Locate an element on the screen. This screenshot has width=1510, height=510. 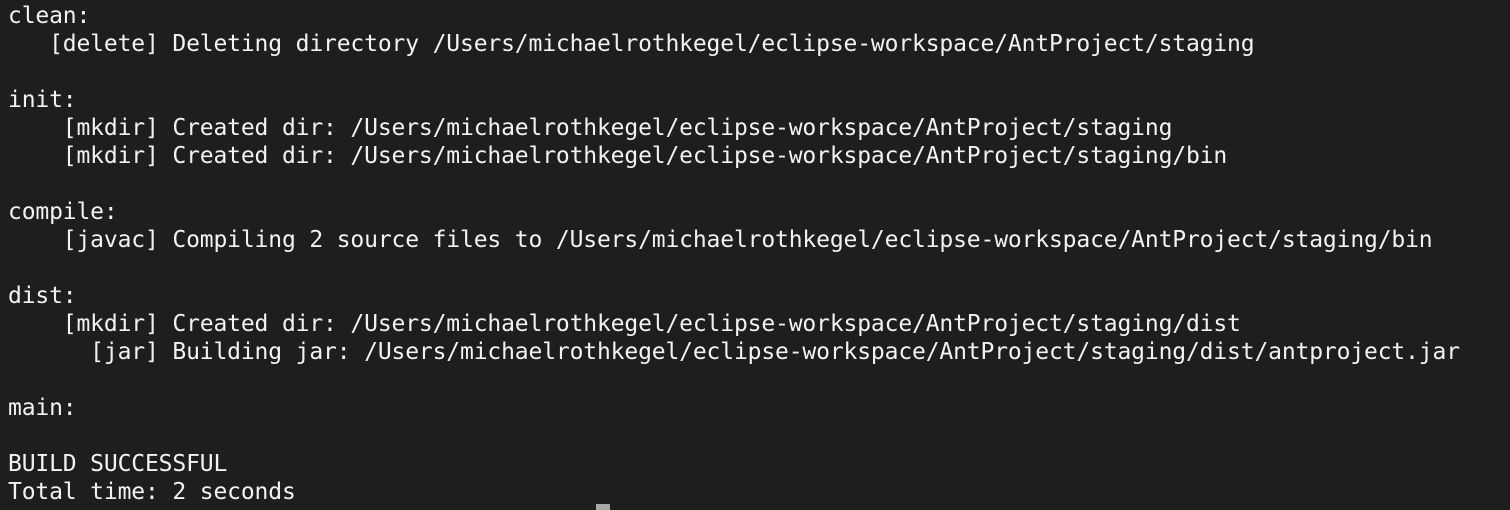
build-status-line: BUILD SUCCESSFUL is located at coordinates (118, 464).